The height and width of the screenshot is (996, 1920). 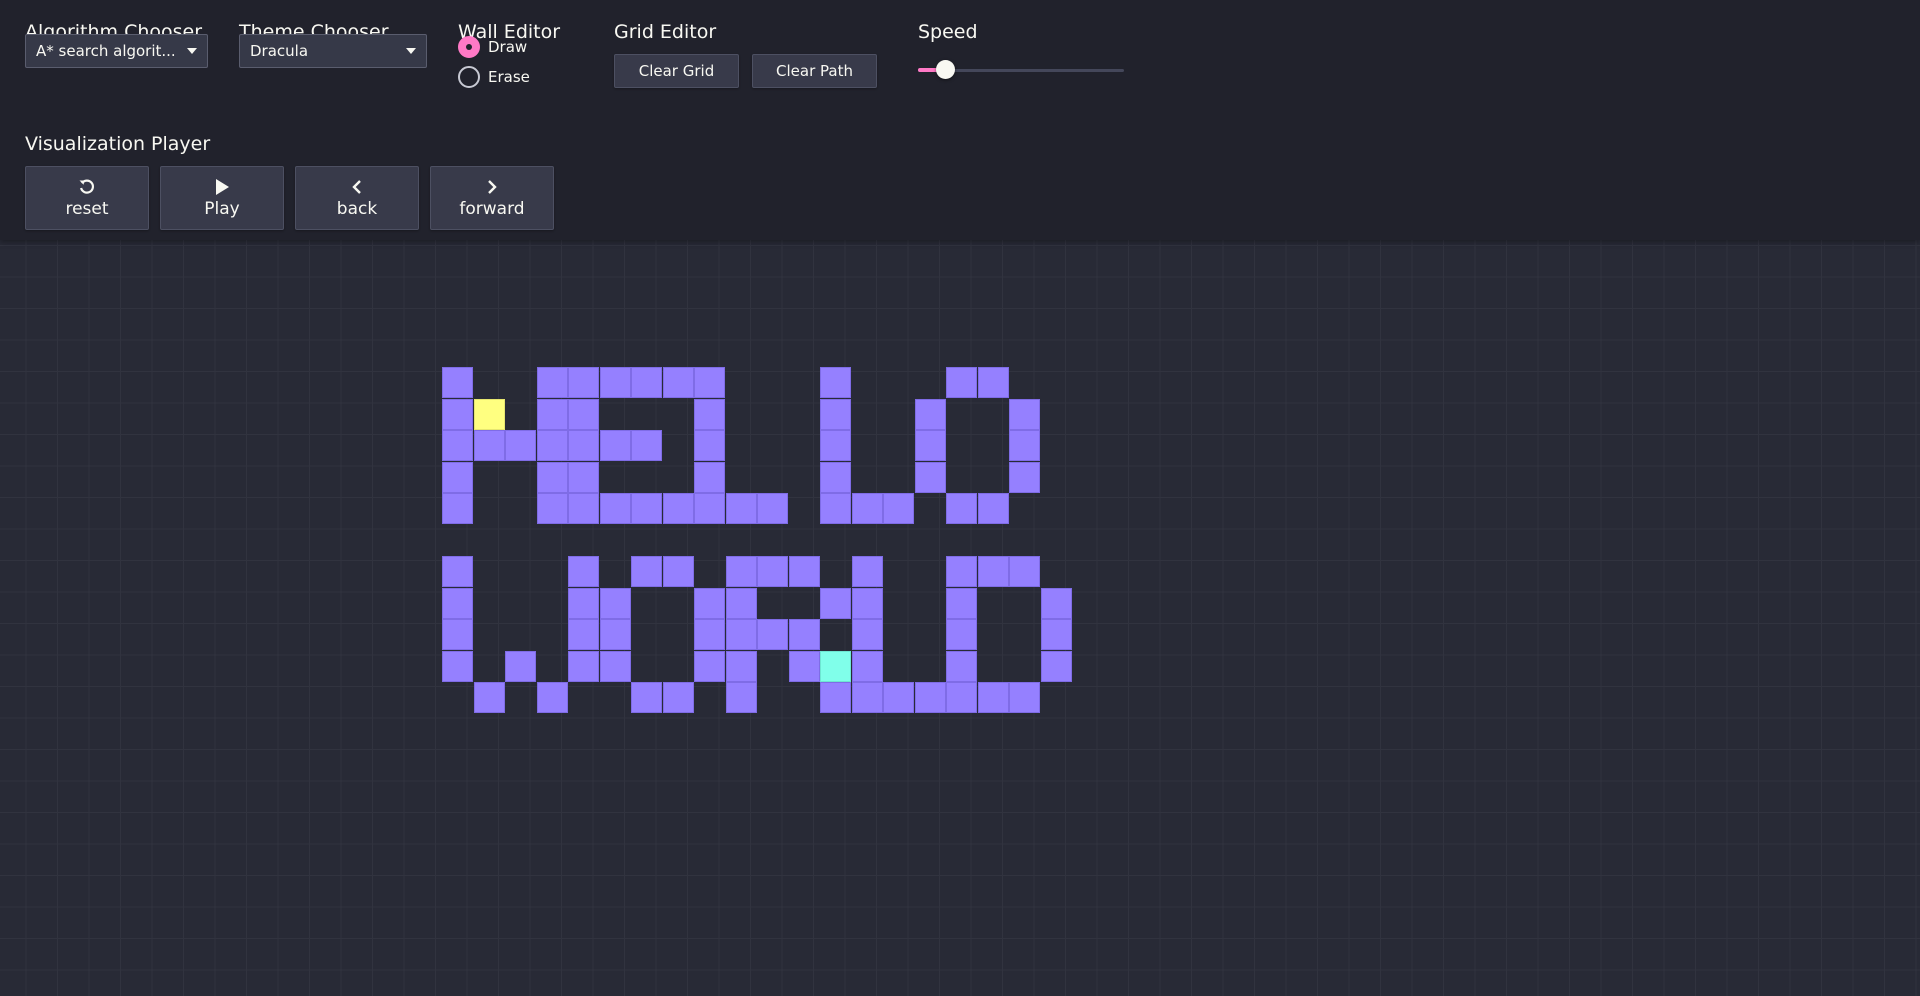 What do you see at coordinates (814, 71) in the screenshot?
I see `clear-path-button: Clear Path` at bounding box center [814, 71].